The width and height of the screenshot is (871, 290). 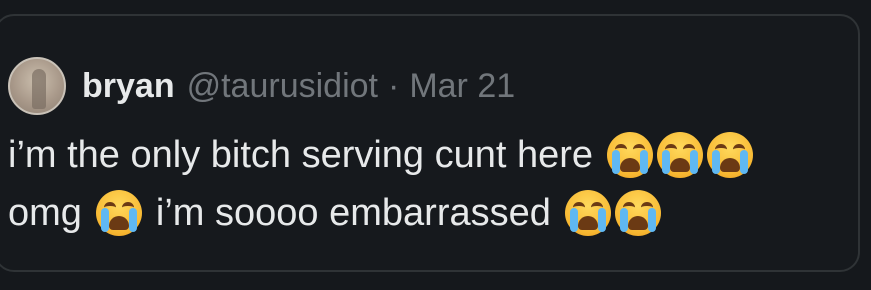 I want to click on tweet-line-1-text: i’m the only bitch serving cunt here, so click(x=301, y=155).